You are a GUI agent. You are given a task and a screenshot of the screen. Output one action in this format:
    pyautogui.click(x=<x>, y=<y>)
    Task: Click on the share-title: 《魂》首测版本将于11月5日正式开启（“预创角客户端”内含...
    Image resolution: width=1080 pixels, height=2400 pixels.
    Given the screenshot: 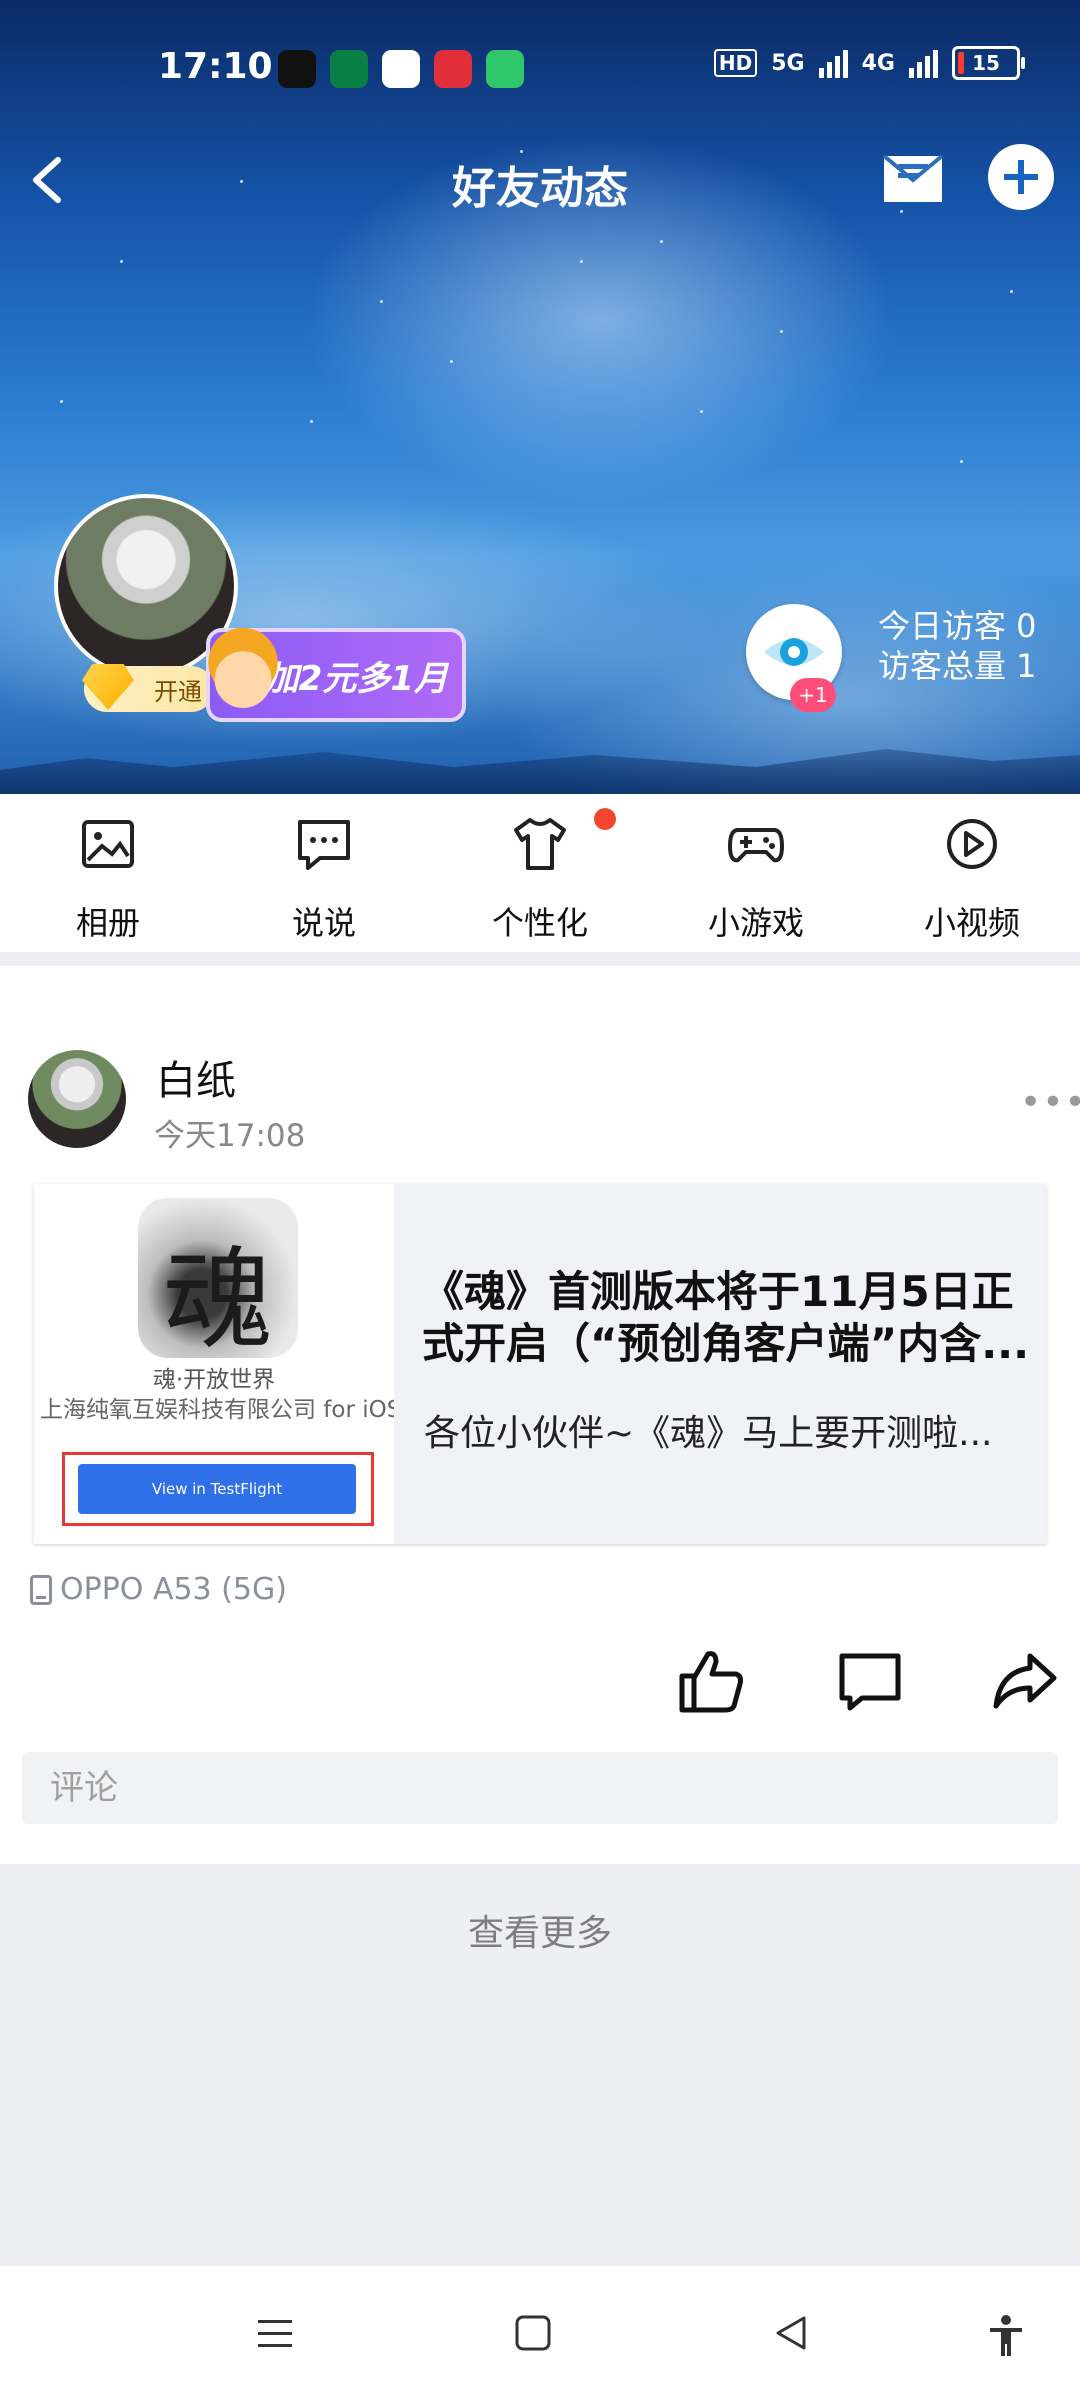 What is the action you would take?
    pyautogui.click(x=726, y=1317)
    